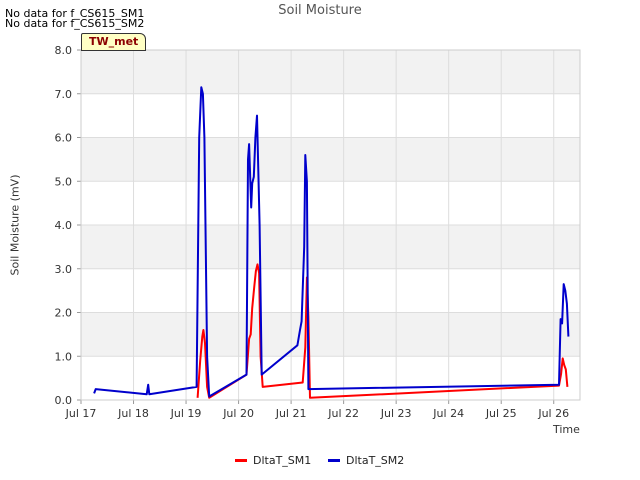 The image size is (640, 480). Describe the element at coordinates (291, 413) in the screenshot. I see `x-tick-label: Jul 21` at that location.